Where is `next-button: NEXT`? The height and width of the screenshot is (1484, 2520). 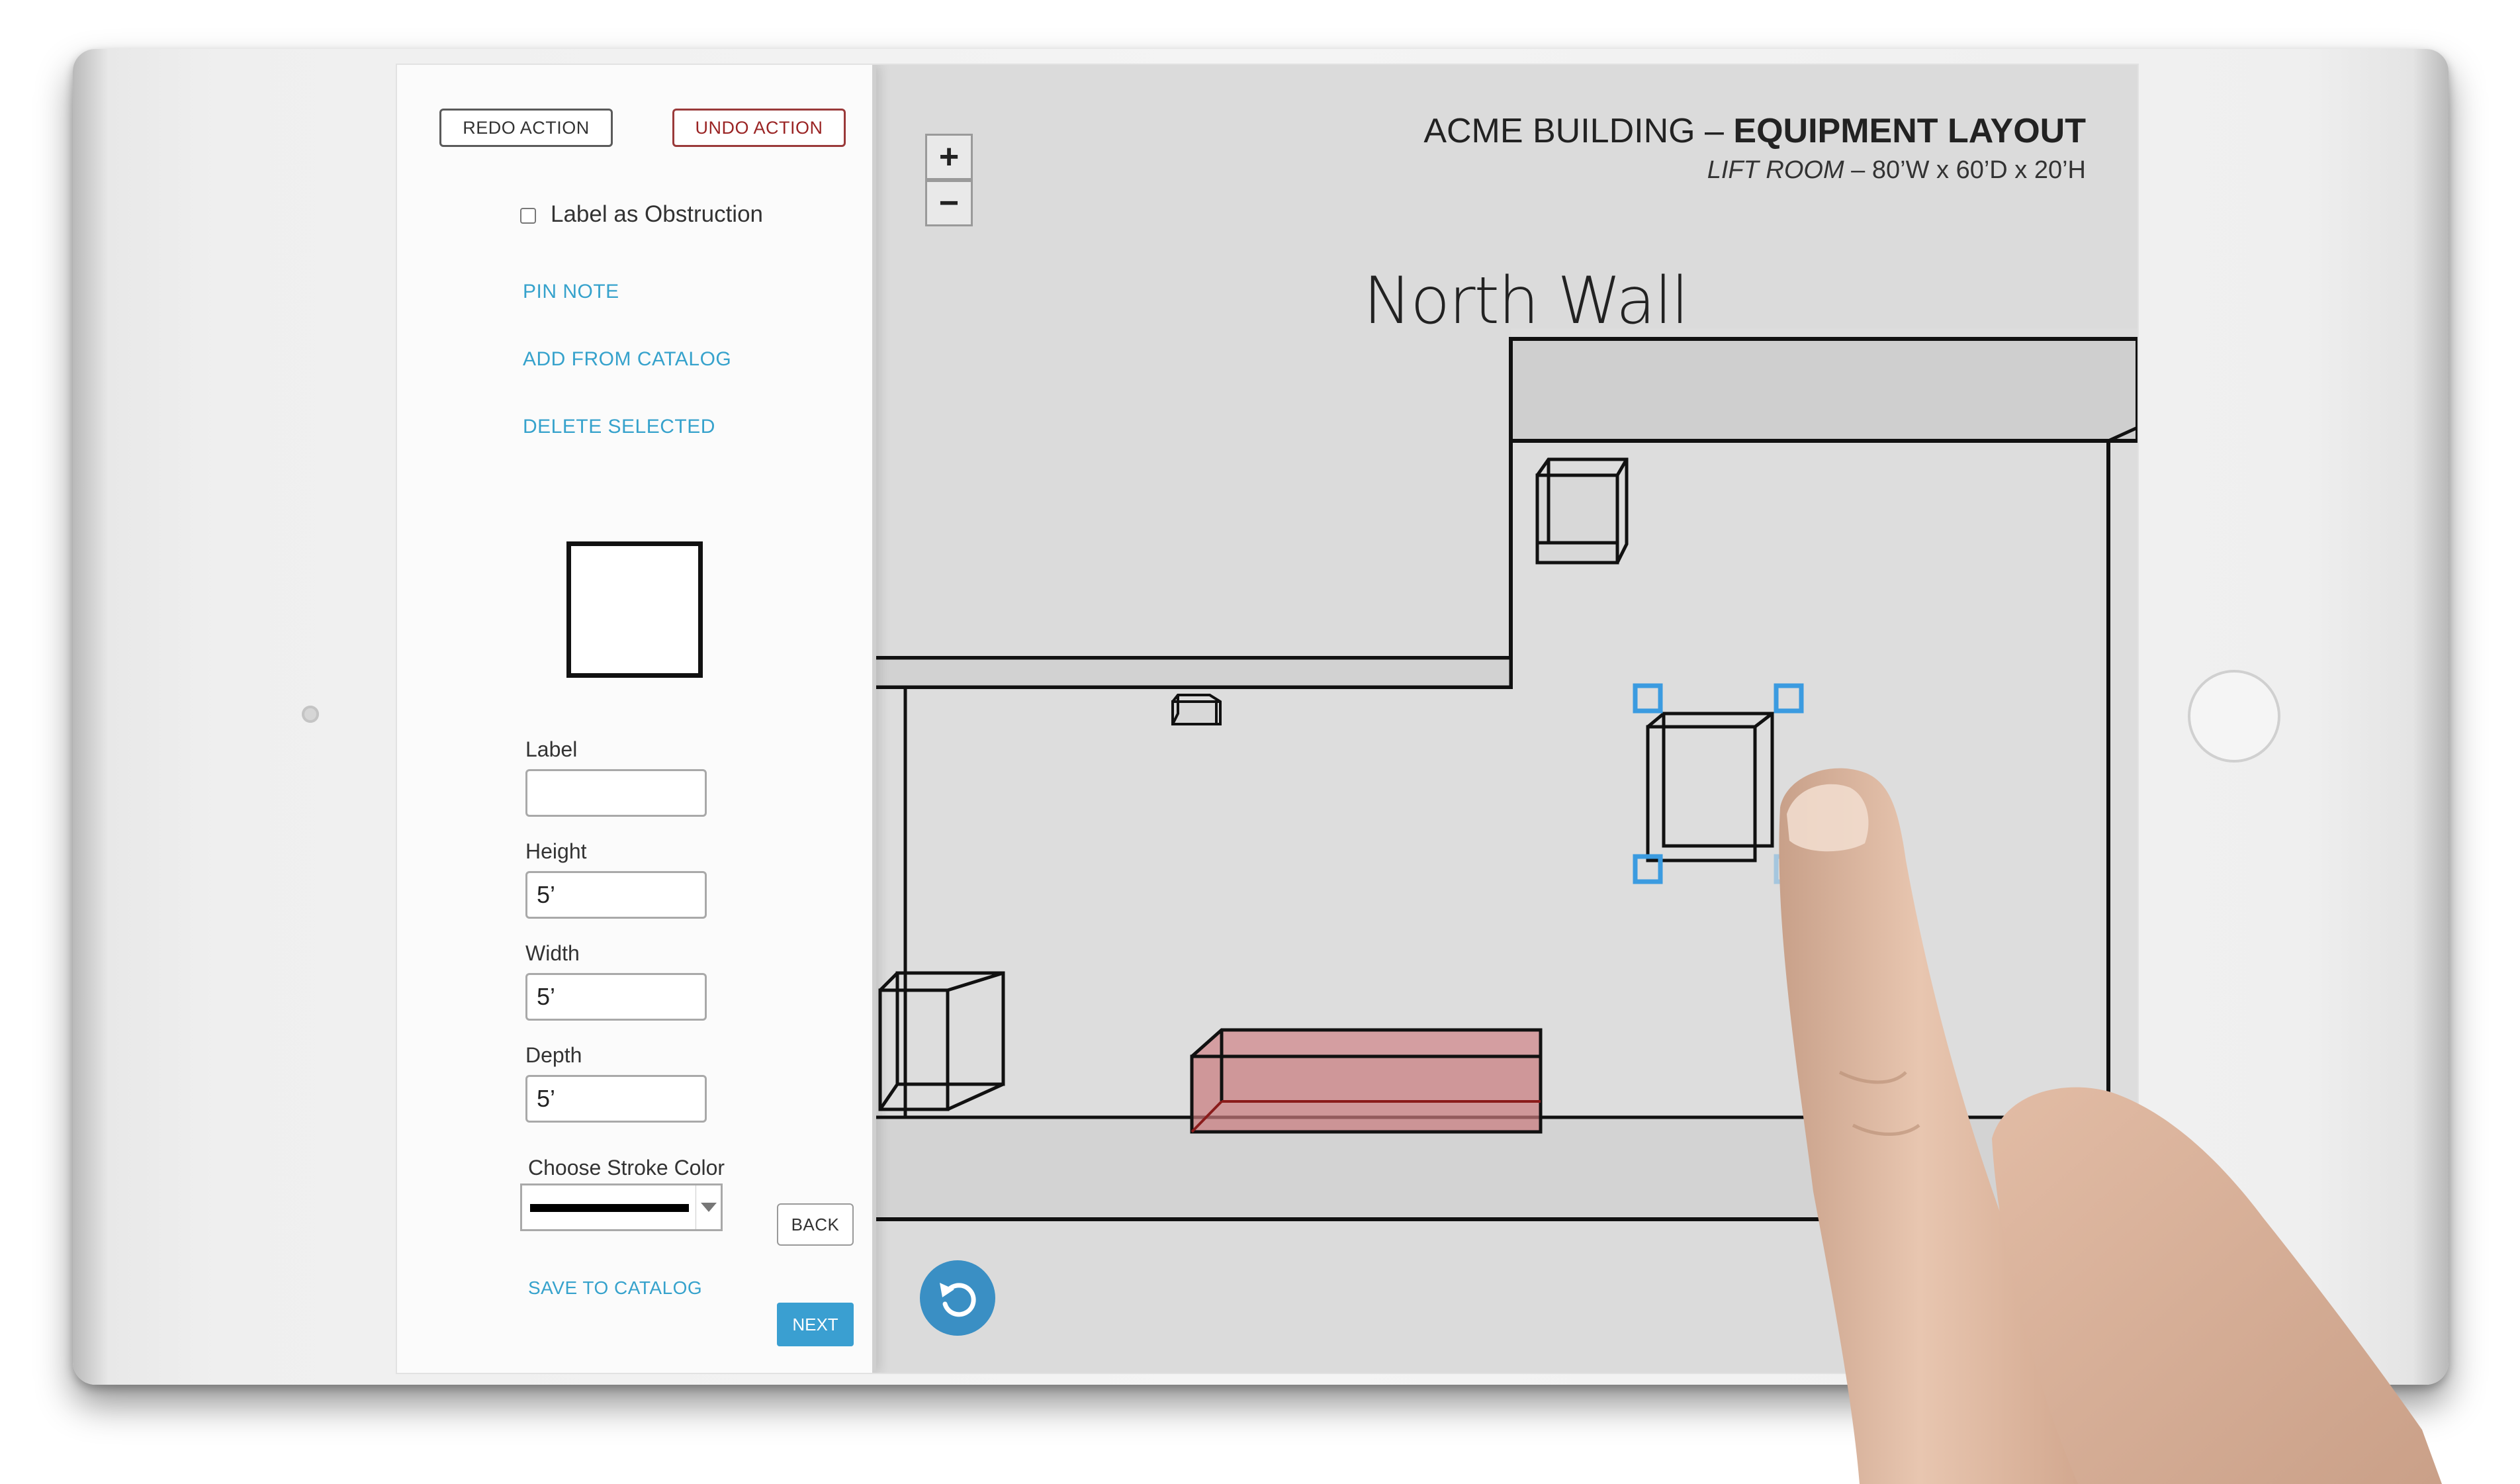 next-button: NEXT is located at coordinates (815, 1325).